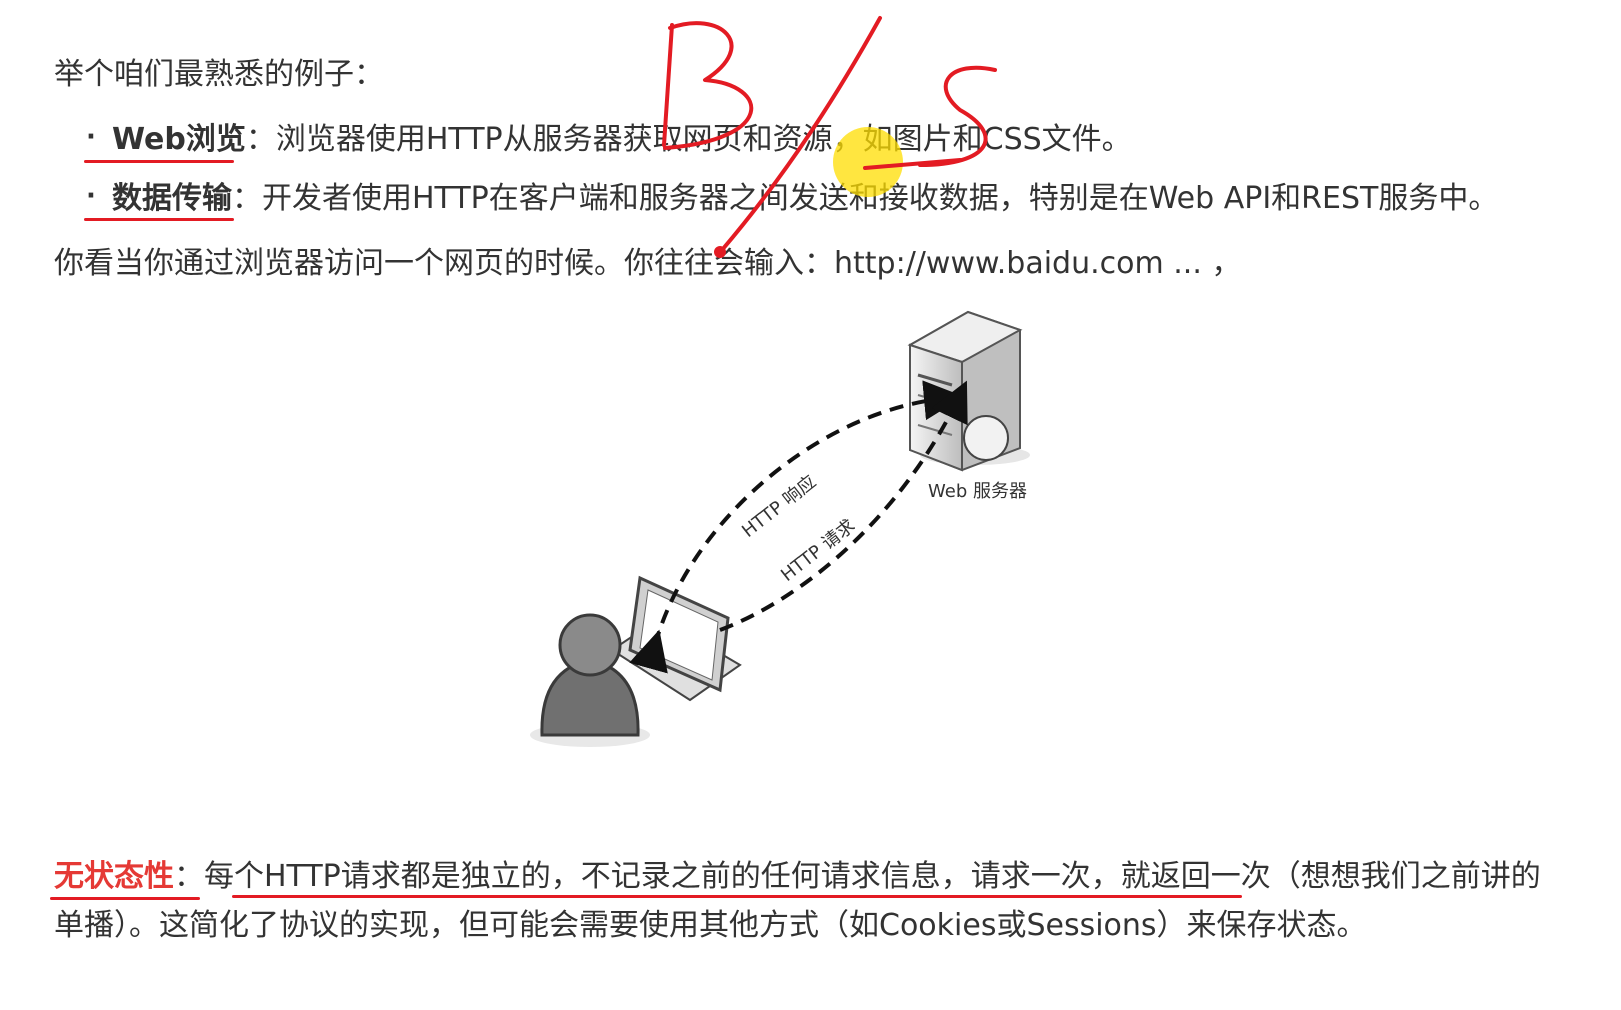  I want to click on server-label: Web 服务器, so click(977, 491).